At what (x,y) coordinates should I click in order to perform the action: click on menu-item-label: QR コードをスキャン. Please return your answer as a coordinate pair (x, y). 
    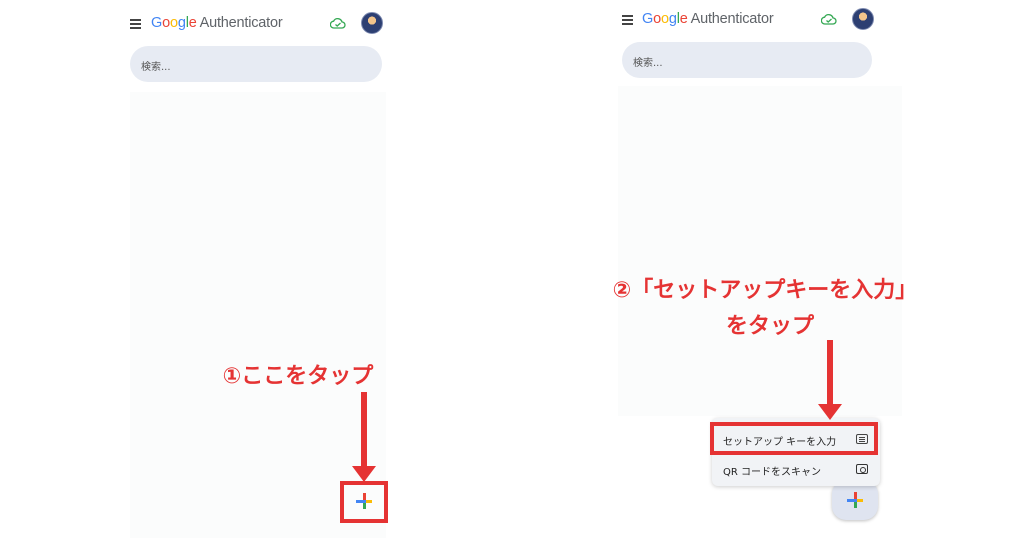
    Looking at the image, I should click on (772, 472).